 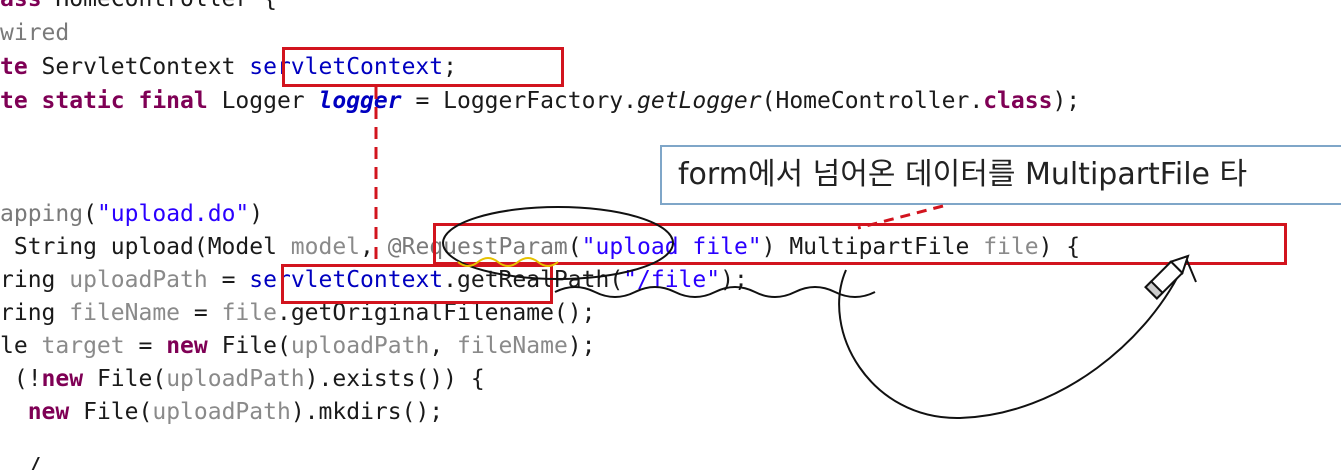 What do you see at coordinates (715, 292) in the screenshot?
I see `black-squiggle` at bounding box center [715, 292].